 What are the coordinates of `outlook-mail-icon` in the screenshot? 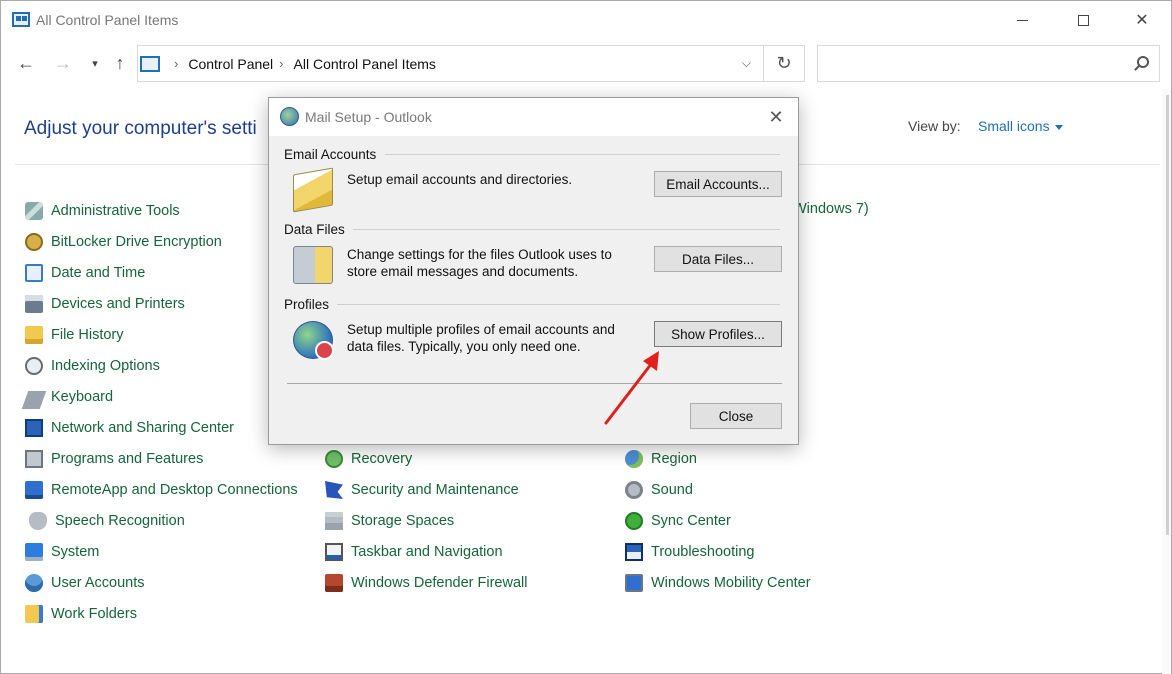 It's located at (289, 116).